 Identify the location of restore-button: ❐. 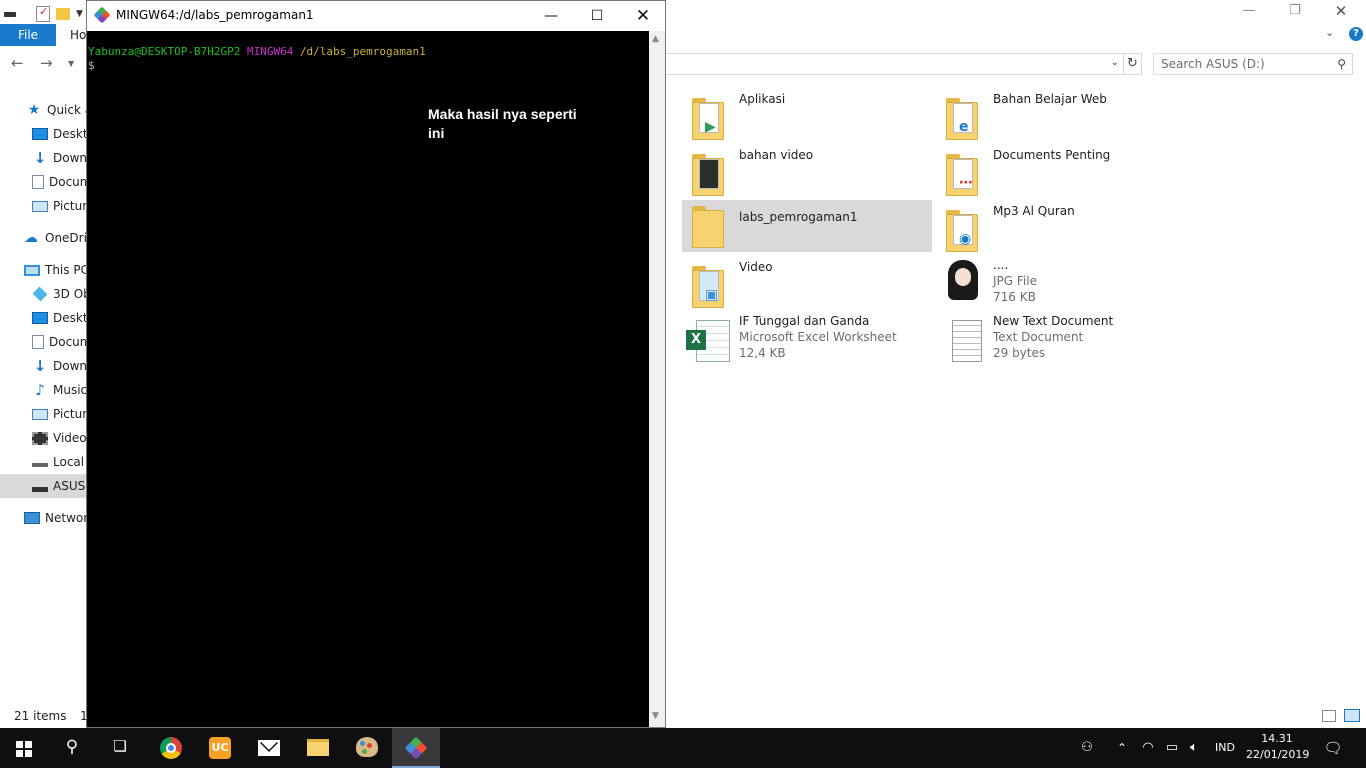
(1295, 11).